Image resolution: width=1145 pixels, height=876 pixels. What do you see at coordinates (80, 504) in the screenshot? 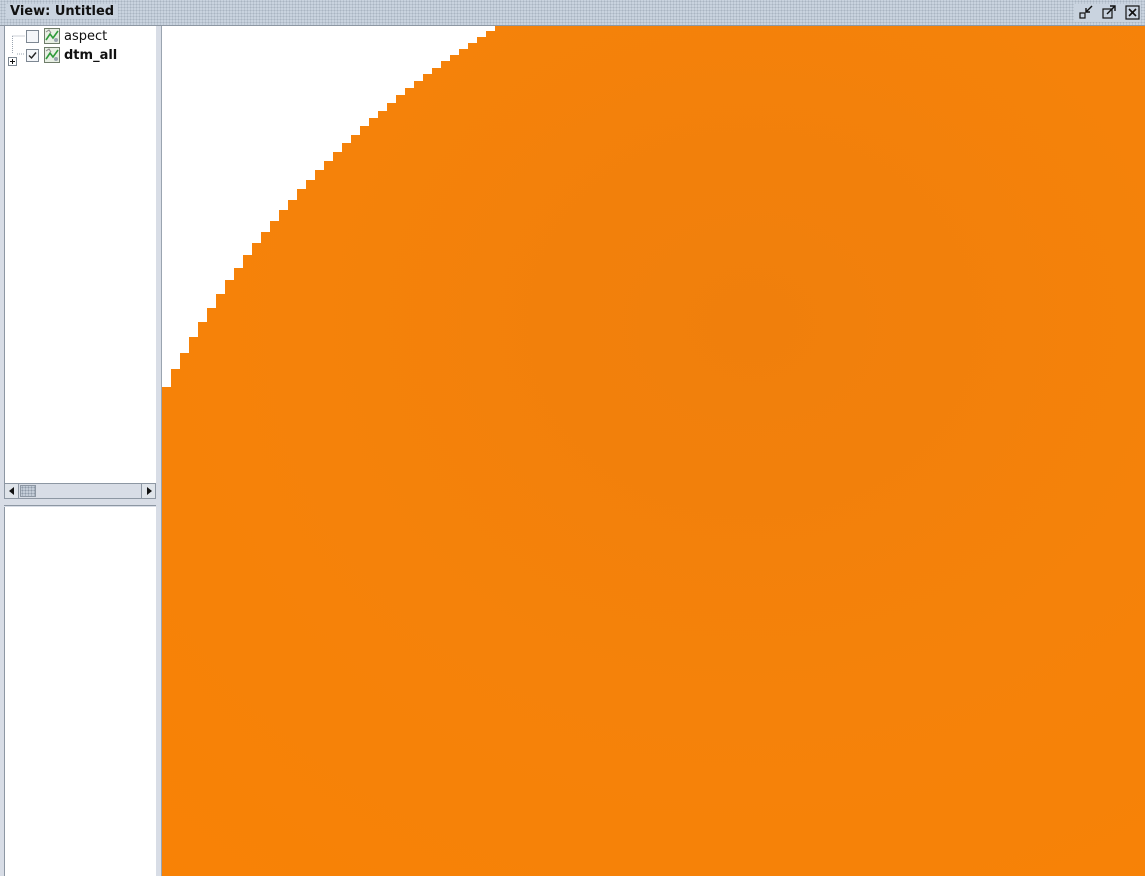
I see `panel-splitter` at bounding box center [80, 504].